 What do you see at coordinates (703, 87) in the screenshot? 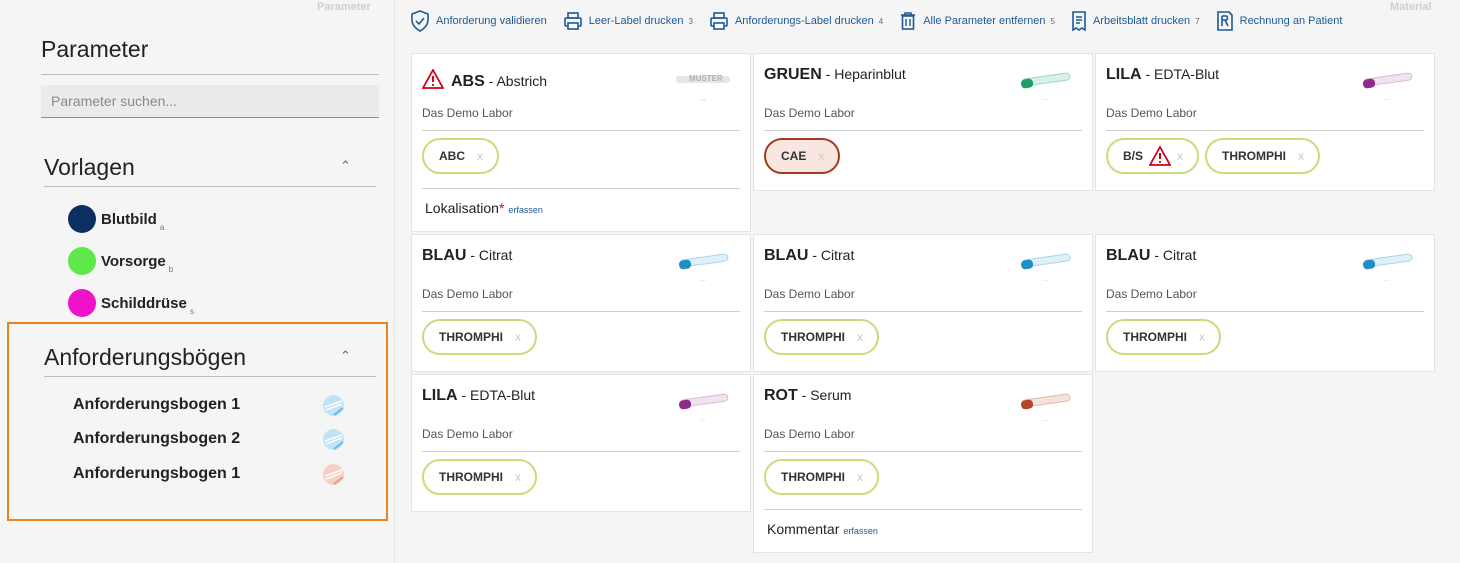
I see `muster-tube-icon: MUSTER` at bounding box center [703, 87].